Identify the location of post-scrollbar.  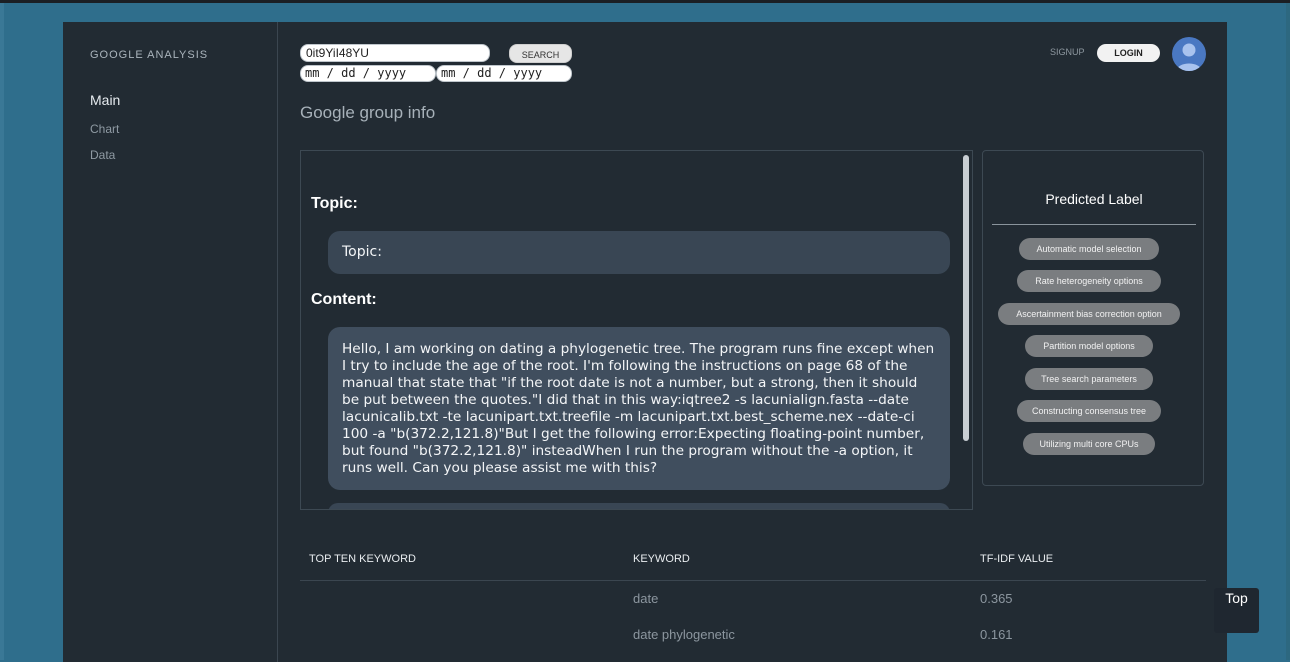
(966, 329).